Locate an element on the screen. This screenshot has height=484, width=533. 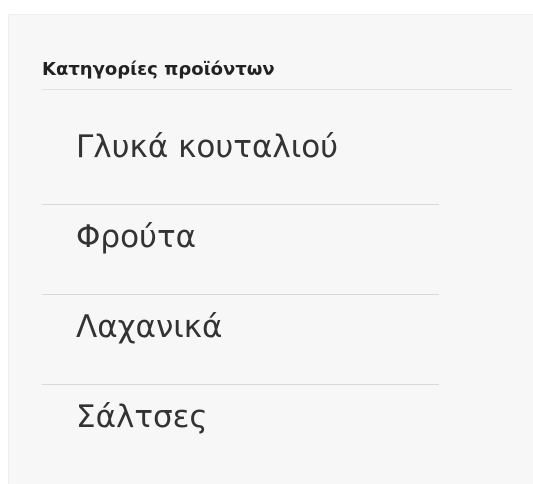
list-item: Σάλτσες is located at coordinates (240, 430).